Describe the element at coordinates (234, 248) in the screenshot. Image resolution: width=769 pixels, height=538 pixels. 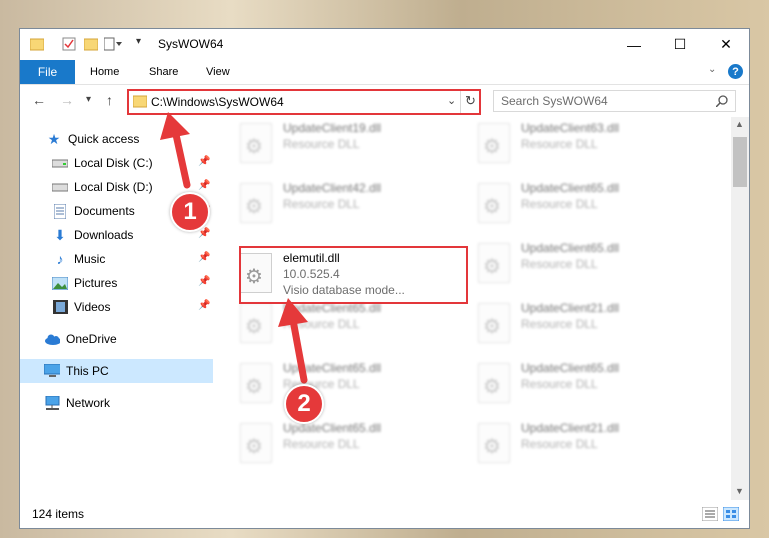
I see `annotation-arrows` at that location.